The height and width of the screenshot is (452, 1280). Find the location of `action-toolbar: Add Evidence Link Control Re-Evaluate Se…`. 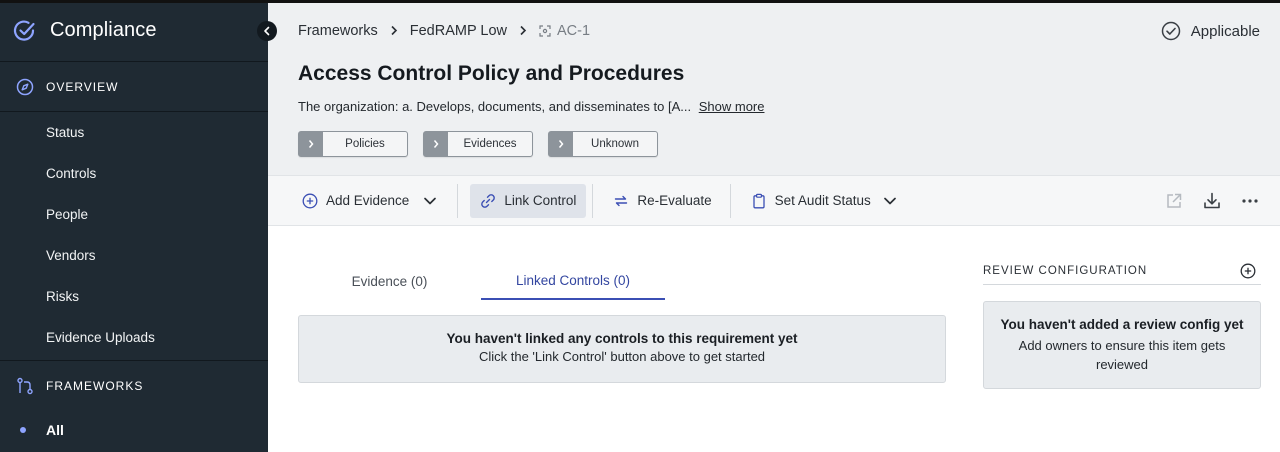

action-toolbar: Add Evidence Link Control Re-Evaluate Se… is located at coordinates (774, 200).